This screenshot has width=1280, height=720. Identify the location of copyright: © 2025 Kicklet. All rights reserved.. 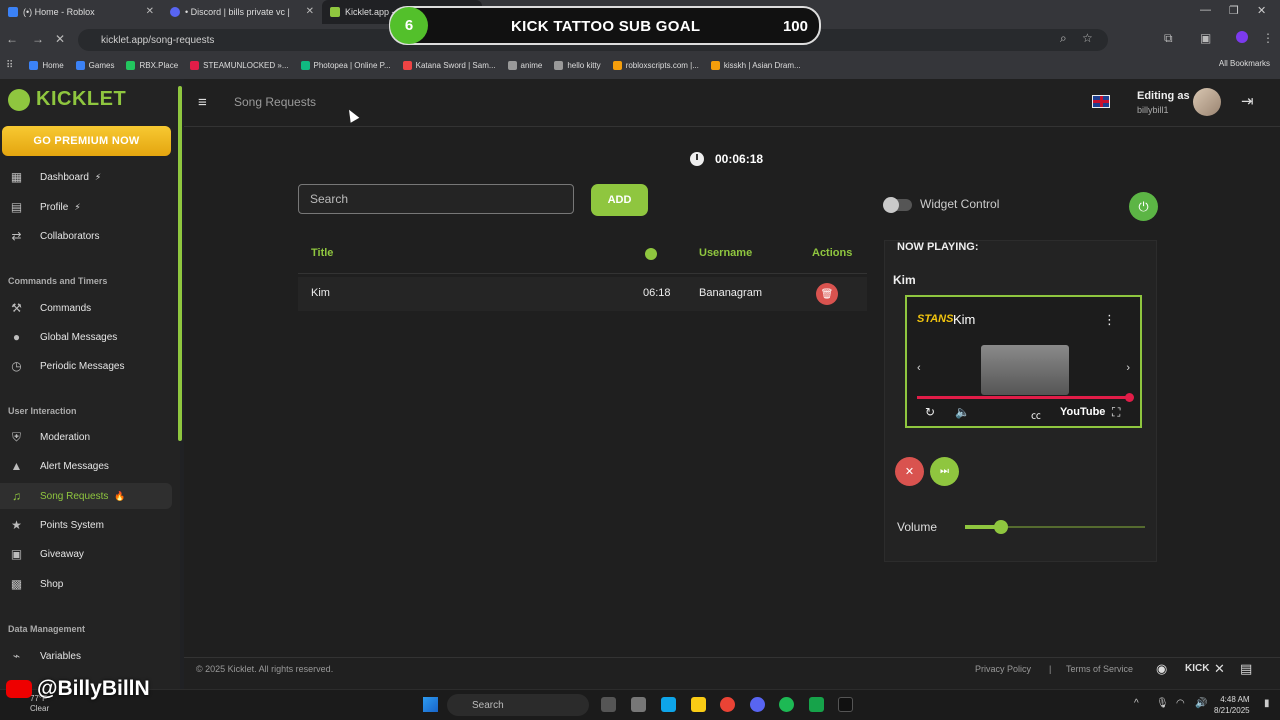
(265, 669).